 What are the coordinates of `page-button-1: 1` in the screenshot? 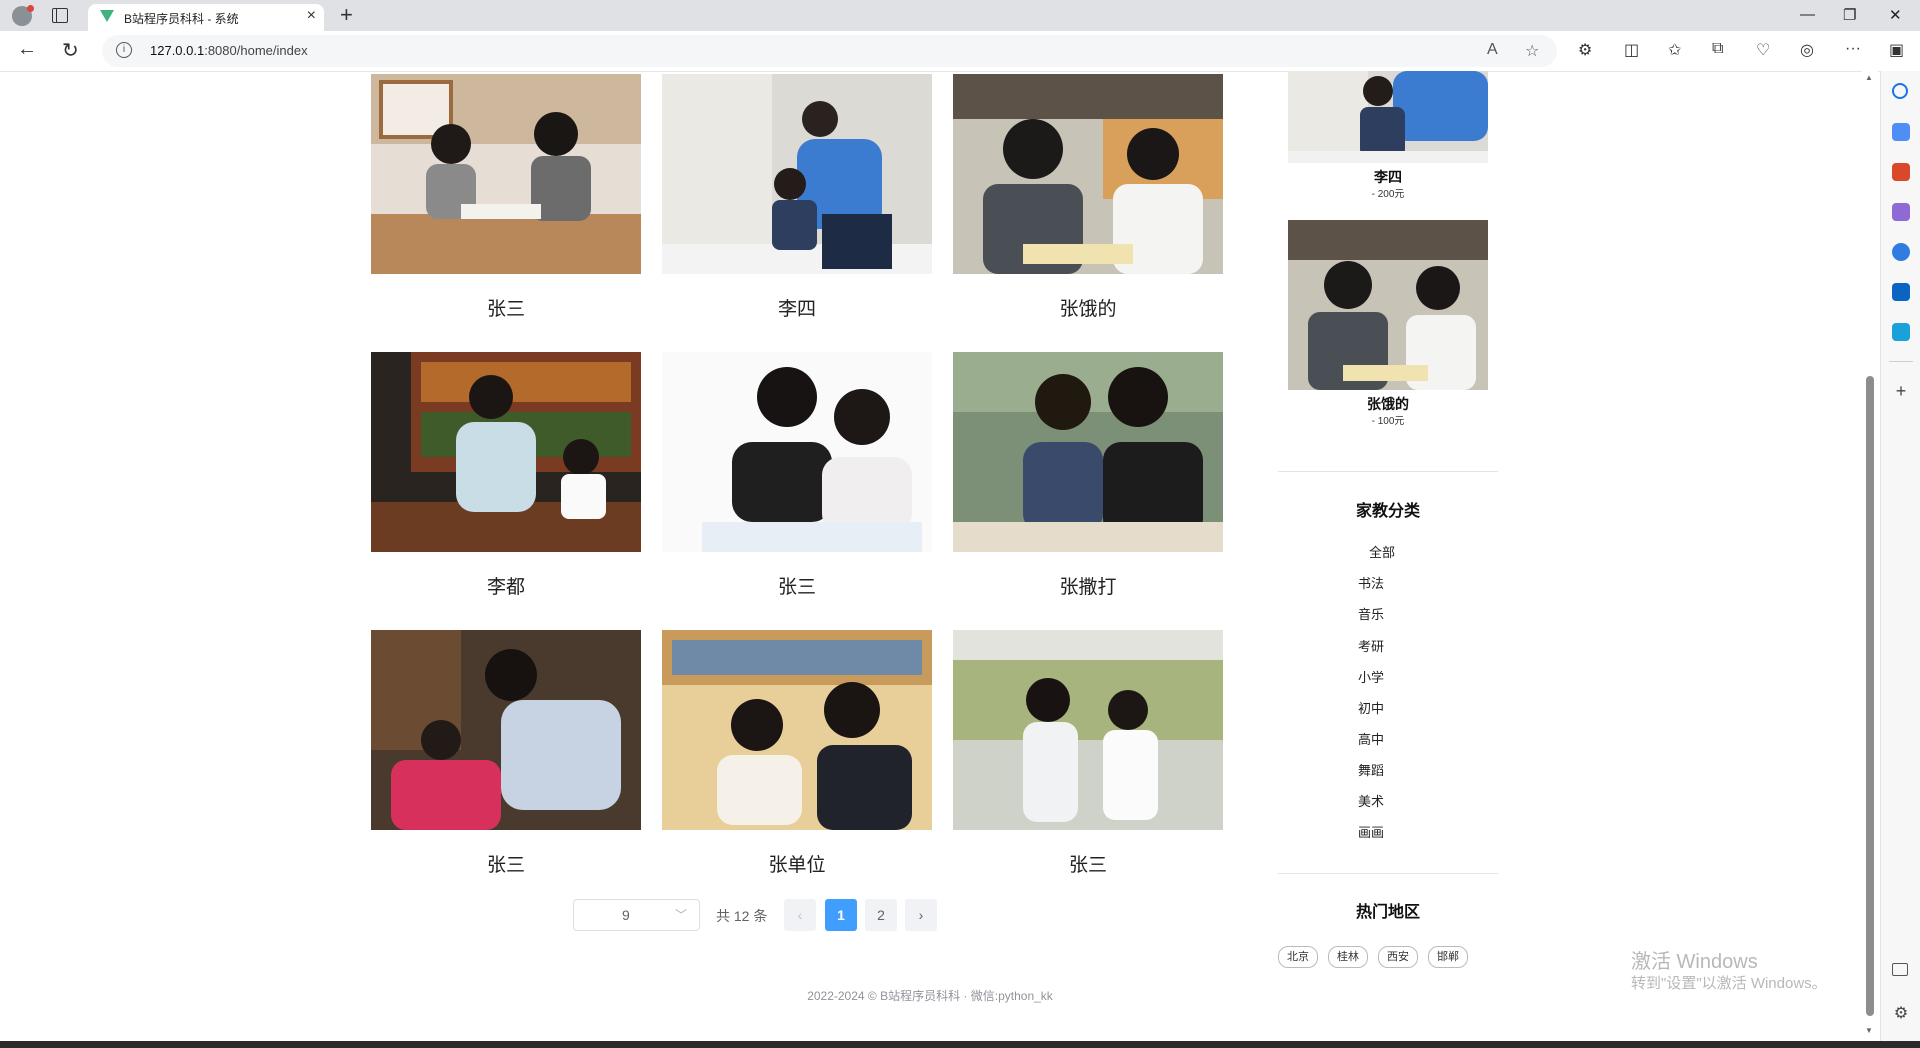 It's located at (841, 915).